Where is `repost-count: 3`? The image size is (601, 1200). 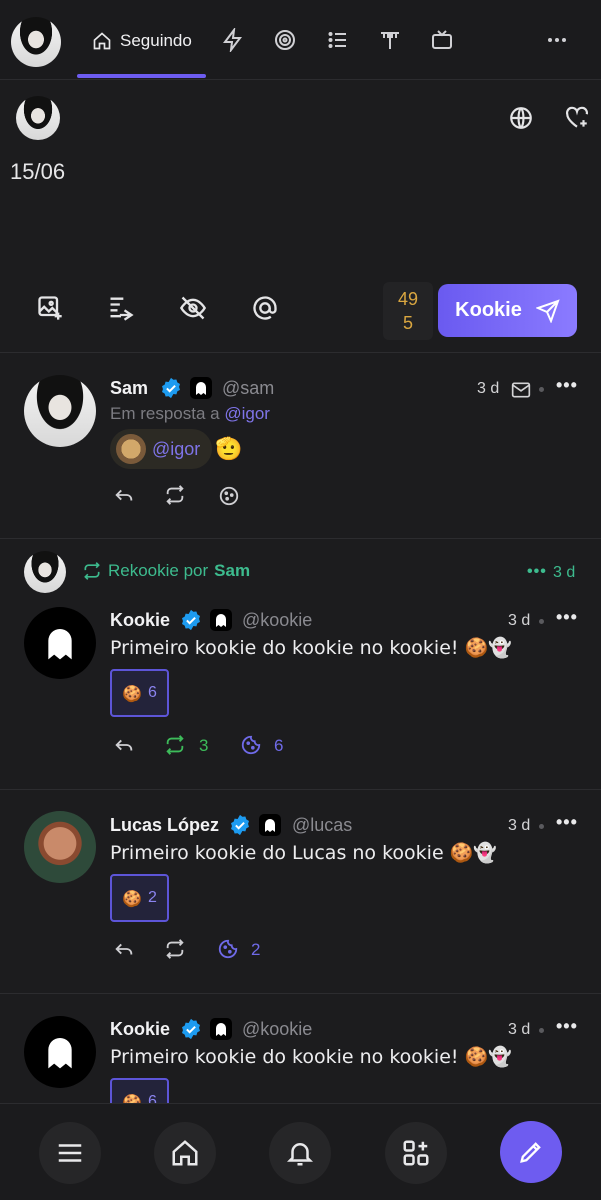 repost-count: 3 is located at coordinates (204, 745).